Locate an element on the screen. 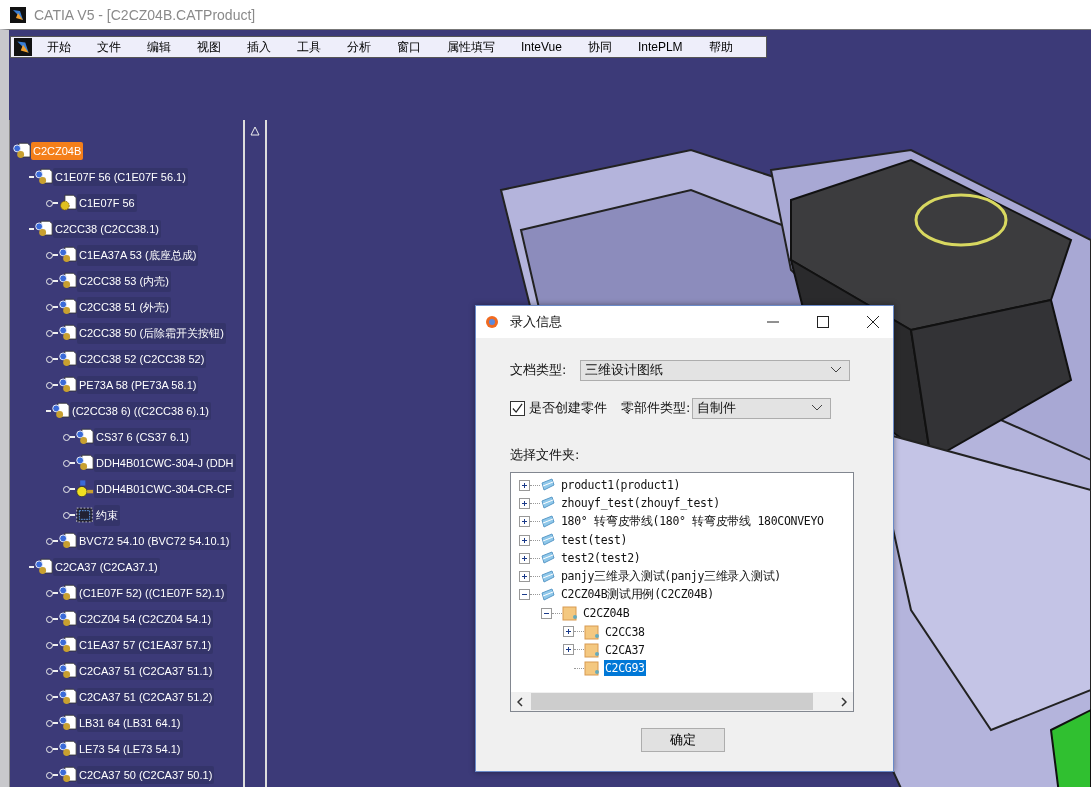 The image size is (1091, 787). menu-item: 帮助 is located at coordinates (720, 47).